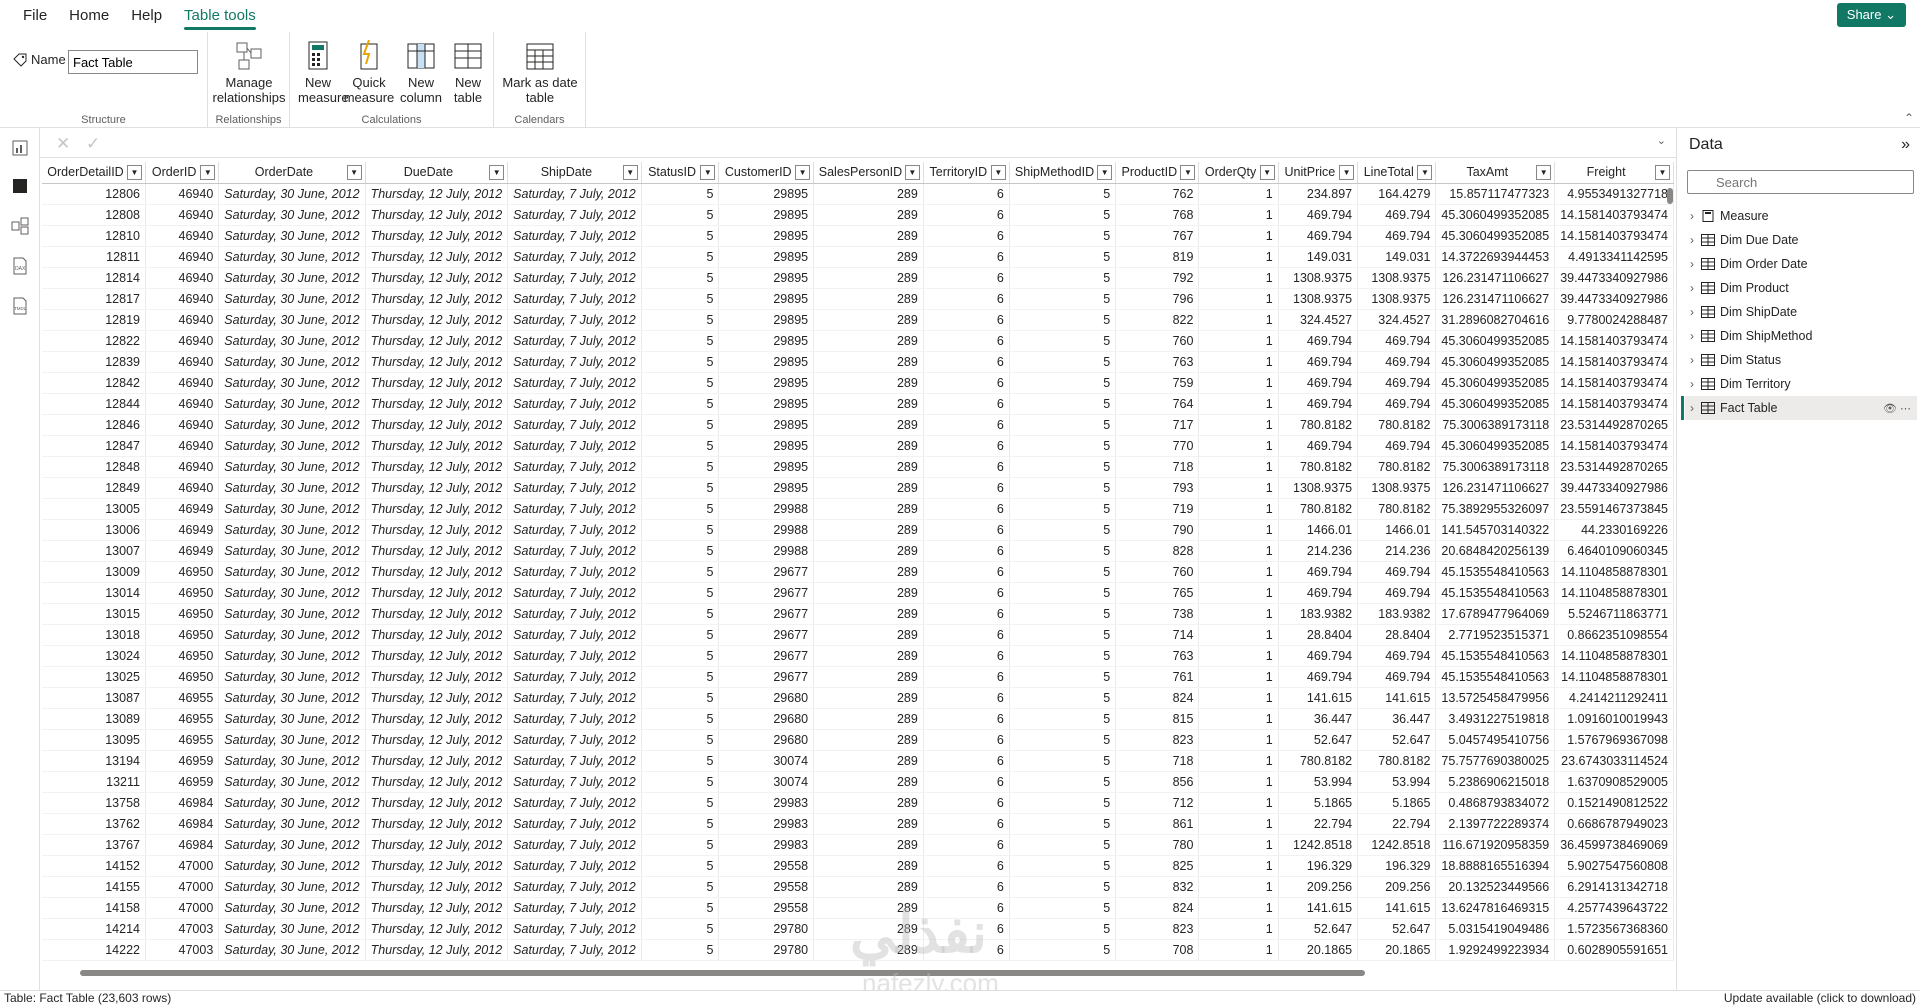  Describe the element at coordinates (1318, 257) in the screenshot. I see `table-cell: 149.031` at that location.